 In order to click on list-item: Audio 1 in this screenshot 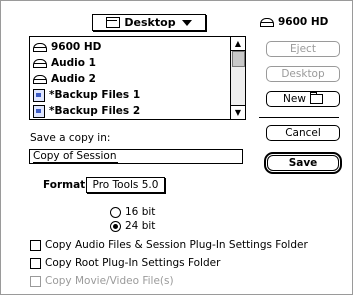, I will do `click(130, 63)`.